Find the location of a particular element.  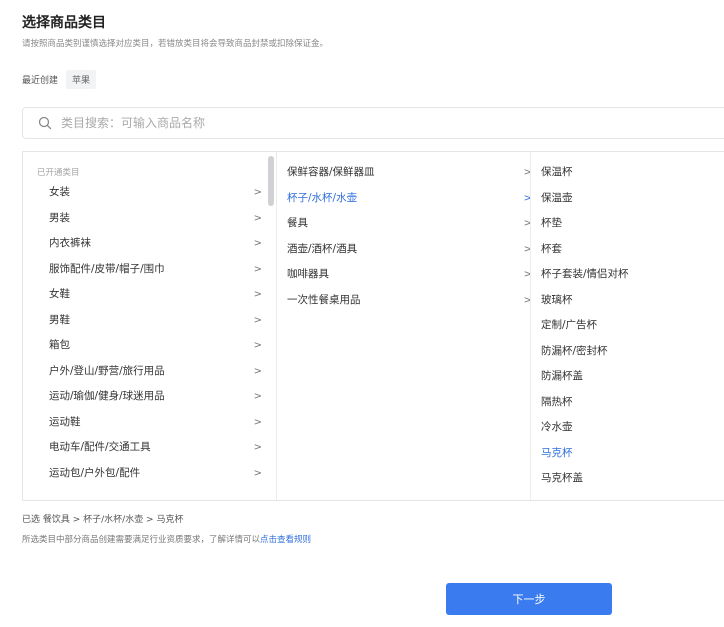

category-level2-item-label: 保鲜容器/保鲜器皿 is located at coordinates (331, 172).